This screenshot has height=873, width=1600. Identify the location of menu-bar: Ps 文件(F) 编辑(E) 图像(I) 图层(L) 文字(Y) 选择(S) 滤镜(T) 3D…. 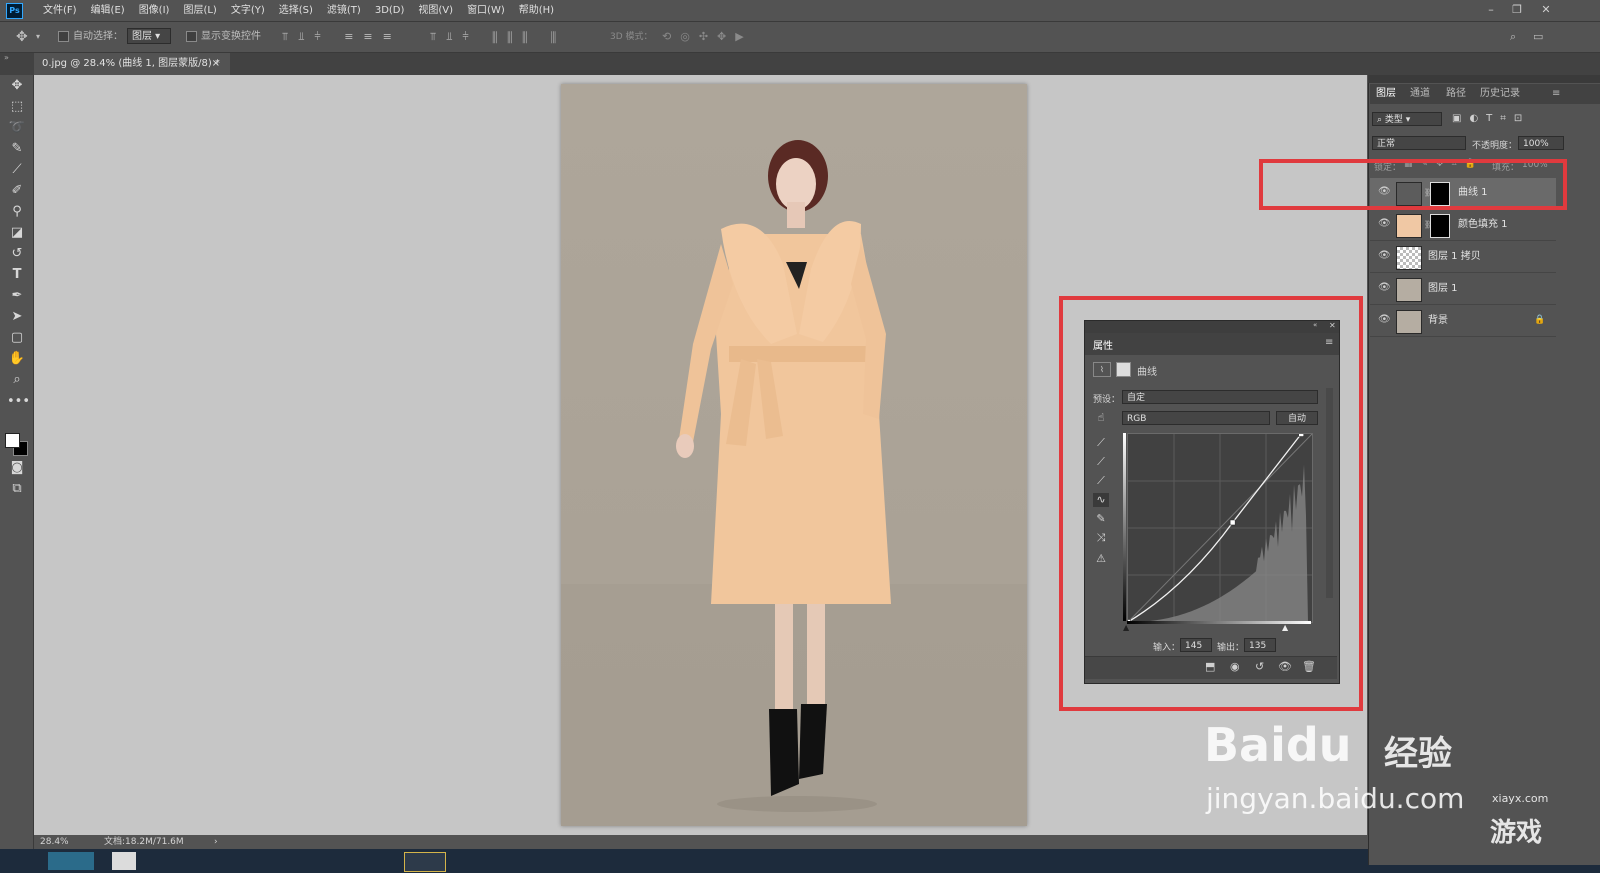
(800, 11).